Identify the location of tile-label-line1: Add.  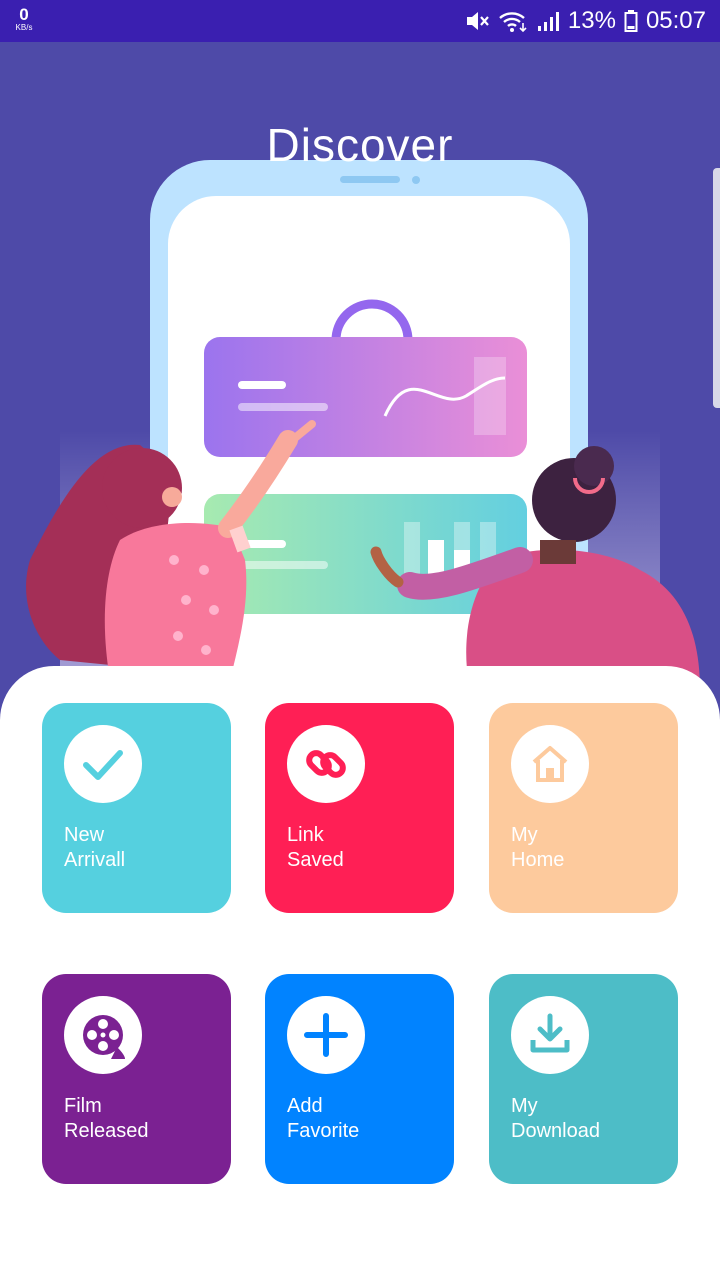
(305, 1106).